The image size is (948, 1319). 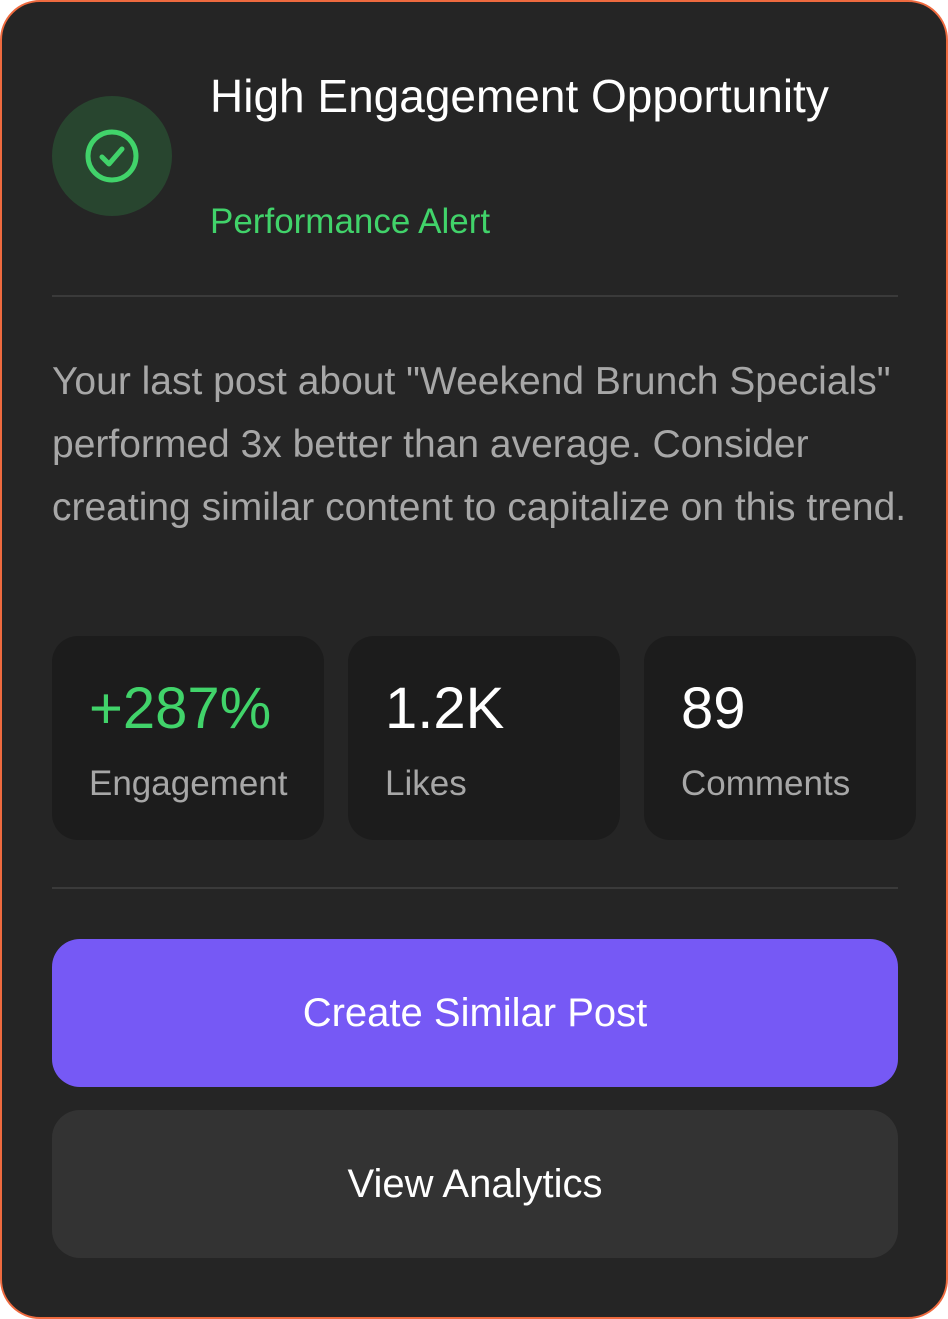 I want to click on stat-label: Likes, so click(x=426, y=783).